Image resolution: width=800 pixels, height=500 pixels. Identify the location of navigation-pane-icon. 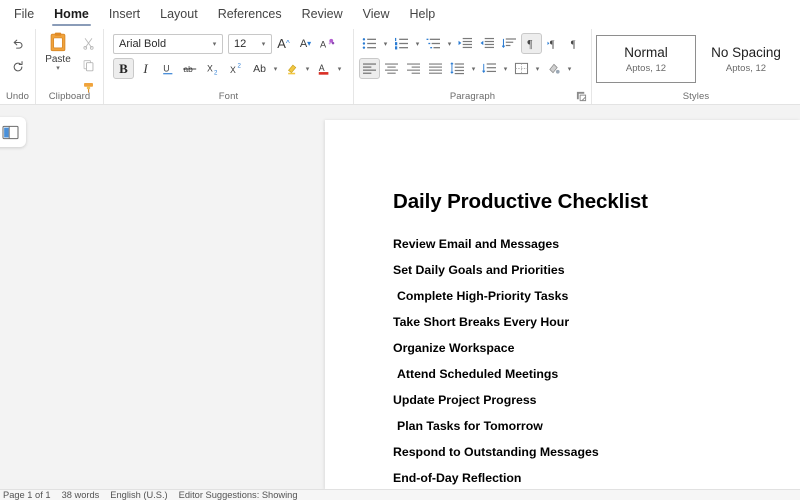
(10, 132).